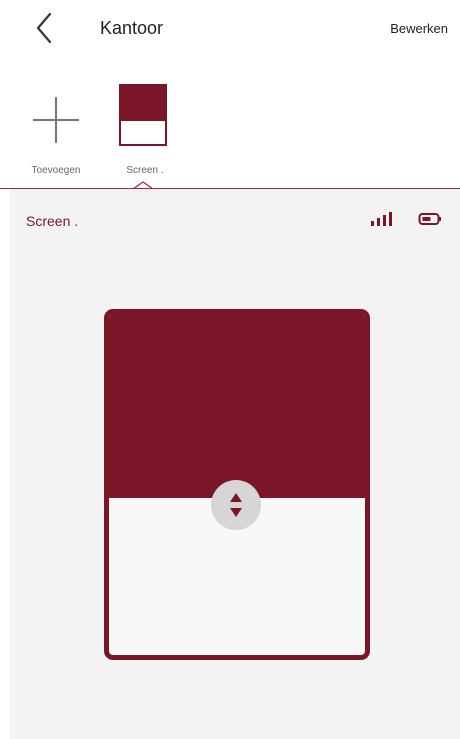 This screenshot has width=460, height=739. Describe the element at coordinates (52, 221) in the screenshot. I see `panel-title: Screen .` at that location.